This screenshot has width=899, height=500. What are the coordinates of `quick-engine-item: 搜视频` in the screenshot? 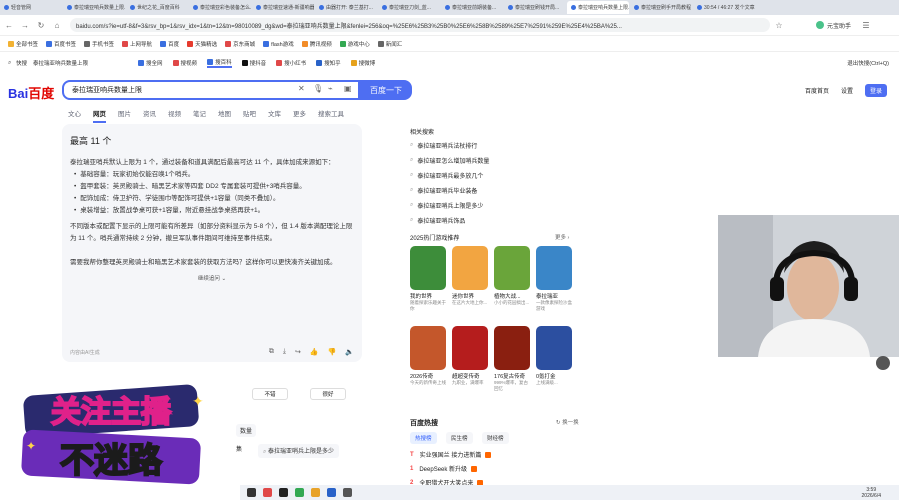 It's located at (184, 63).